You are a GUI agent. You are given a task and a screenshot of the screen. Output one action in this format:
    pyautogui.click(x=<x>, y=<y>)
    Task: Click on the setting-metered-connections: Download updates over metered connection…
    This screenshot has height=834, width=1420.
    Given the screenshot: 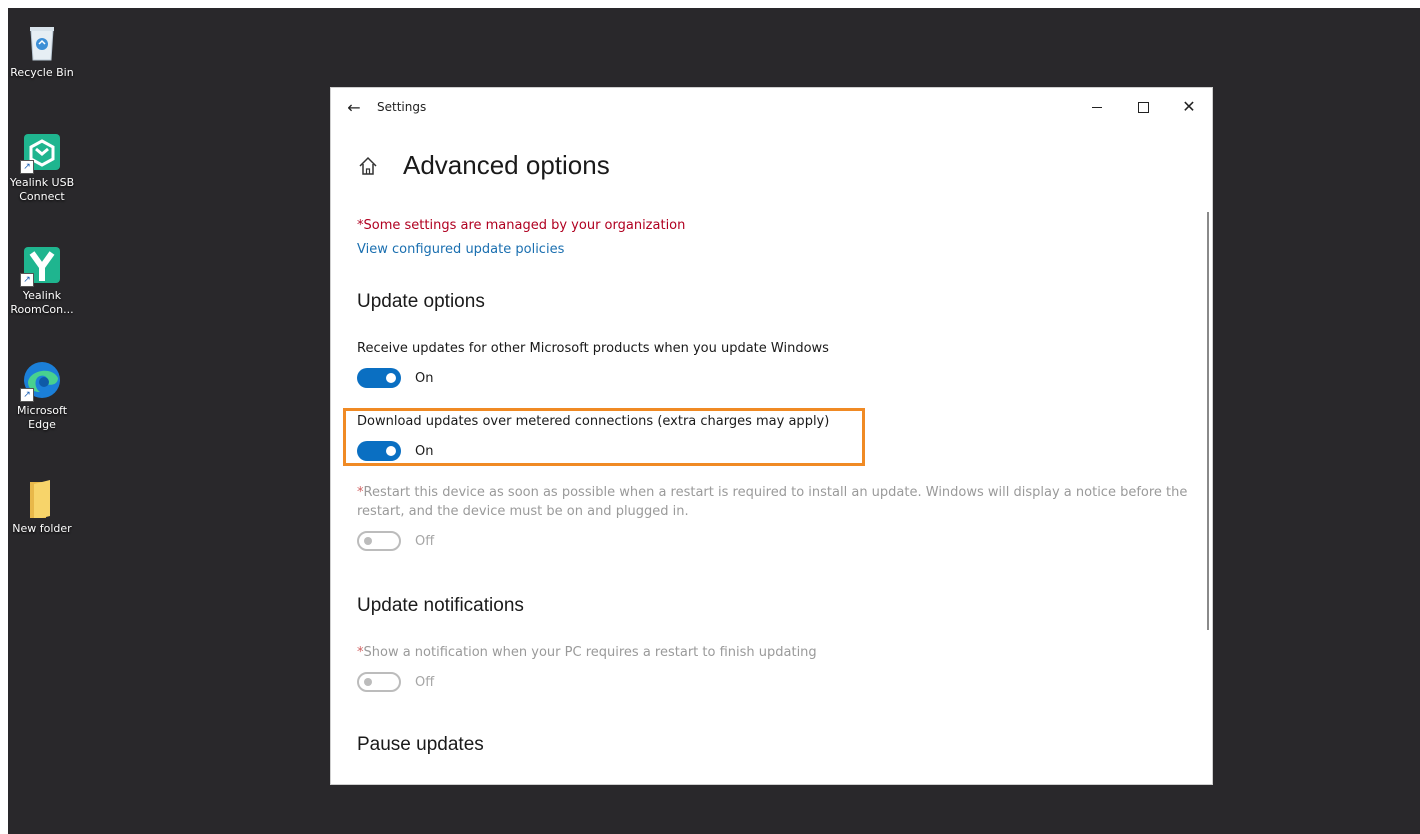 What is the action you would take?
    pyautogui.click(x=774, y=436)
    